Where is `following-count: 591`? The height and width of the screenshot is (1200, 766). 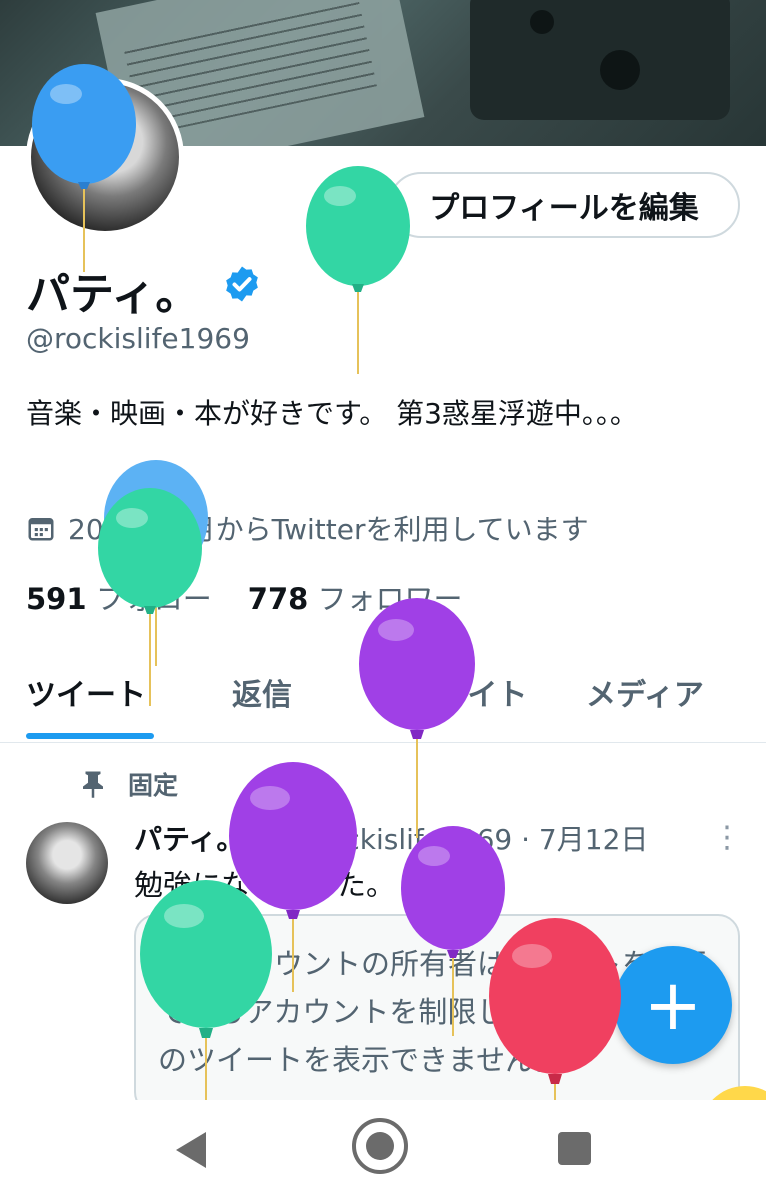
following-count: 591 is located at coordinates (56, 599).